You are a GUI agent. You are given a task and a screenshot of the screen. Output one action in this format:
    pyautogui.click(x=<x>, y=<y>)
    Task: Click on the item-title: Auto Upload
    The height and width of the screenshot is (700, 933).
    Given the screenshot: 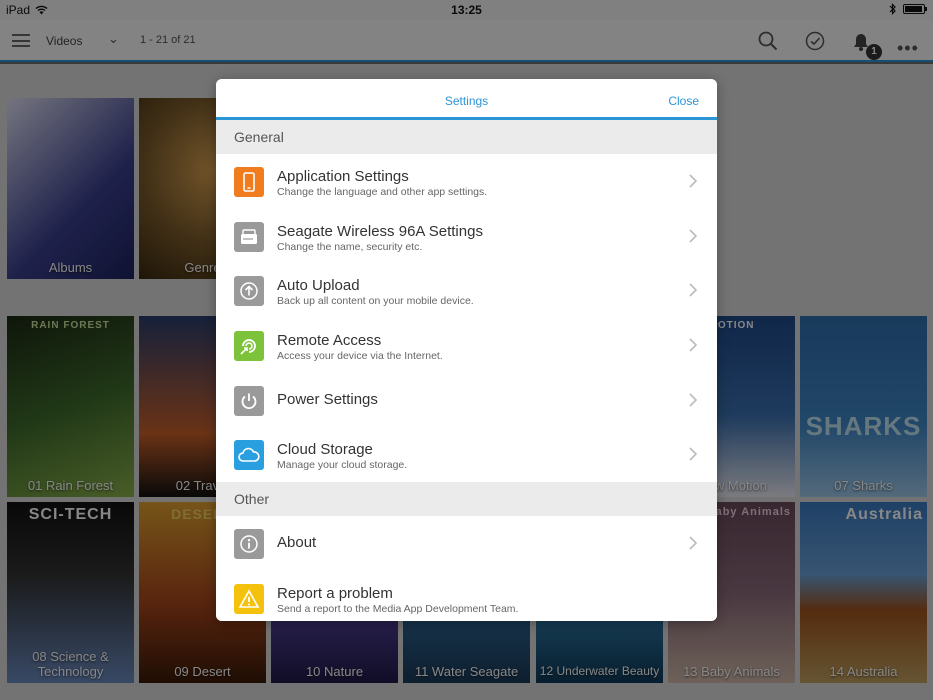 What is the action you would take?
    pyautogui.click(x=318, y=286)
    